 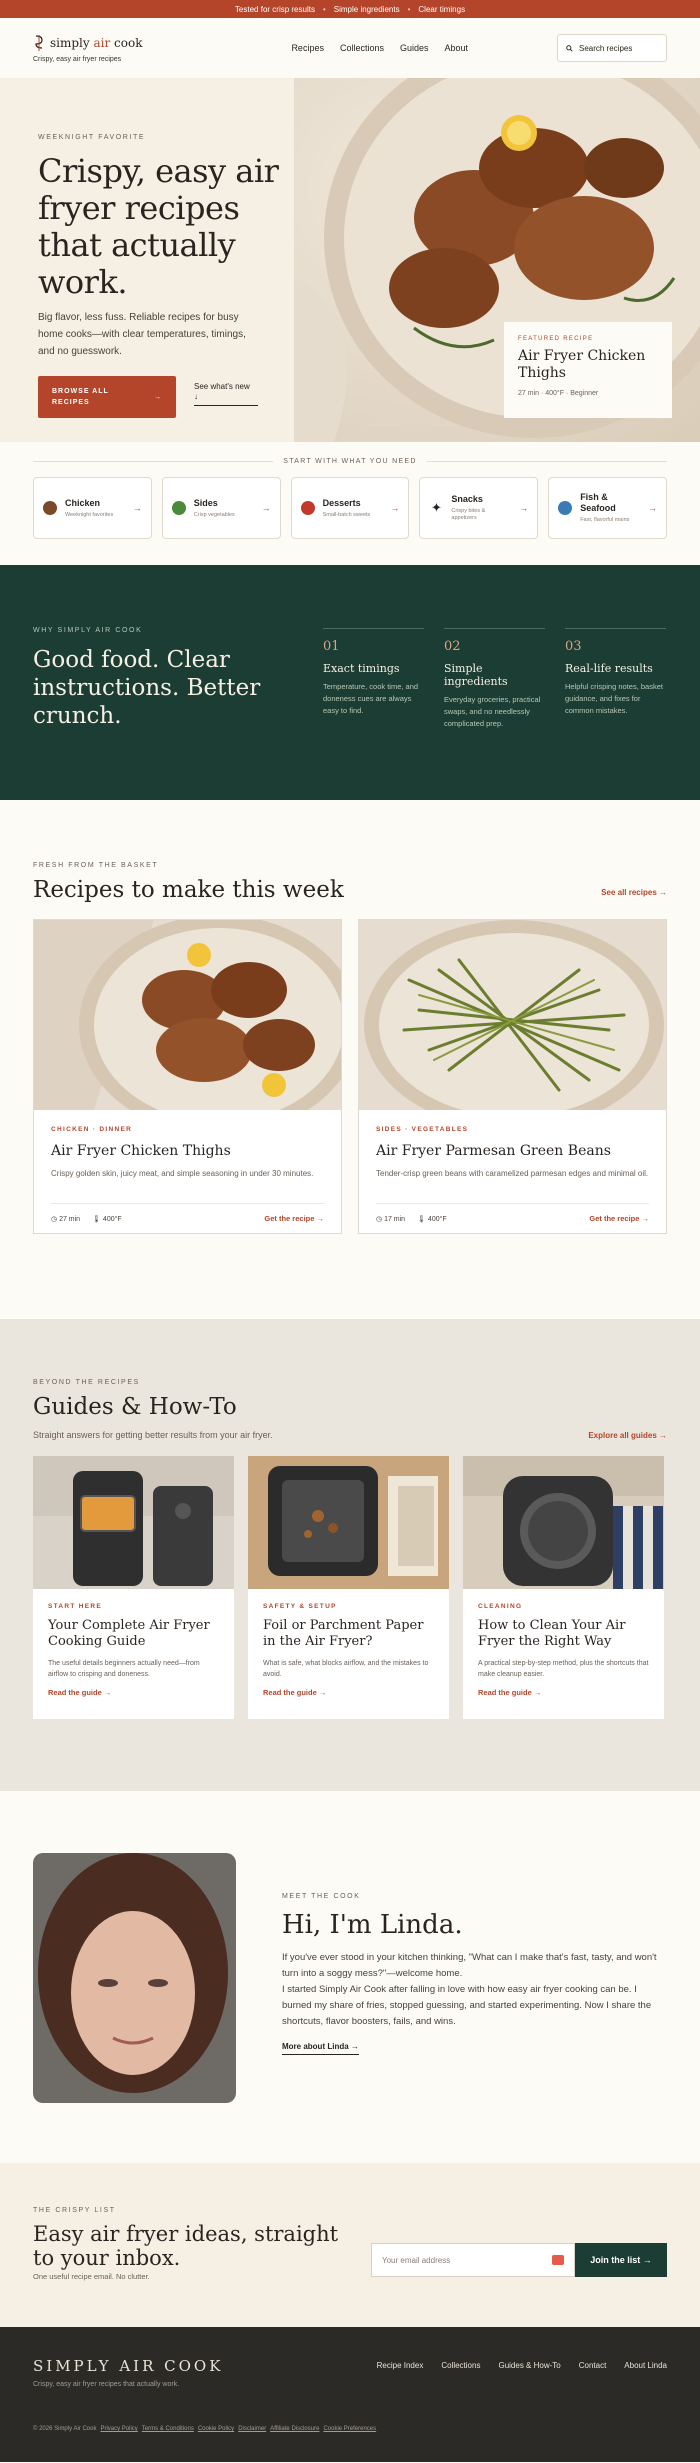 What do you see at coordinates (88, 630) in the screenshot?
I see `why-eyebrow: WHY SIMPLY AIR COOK` at bounding box center [88, 630].